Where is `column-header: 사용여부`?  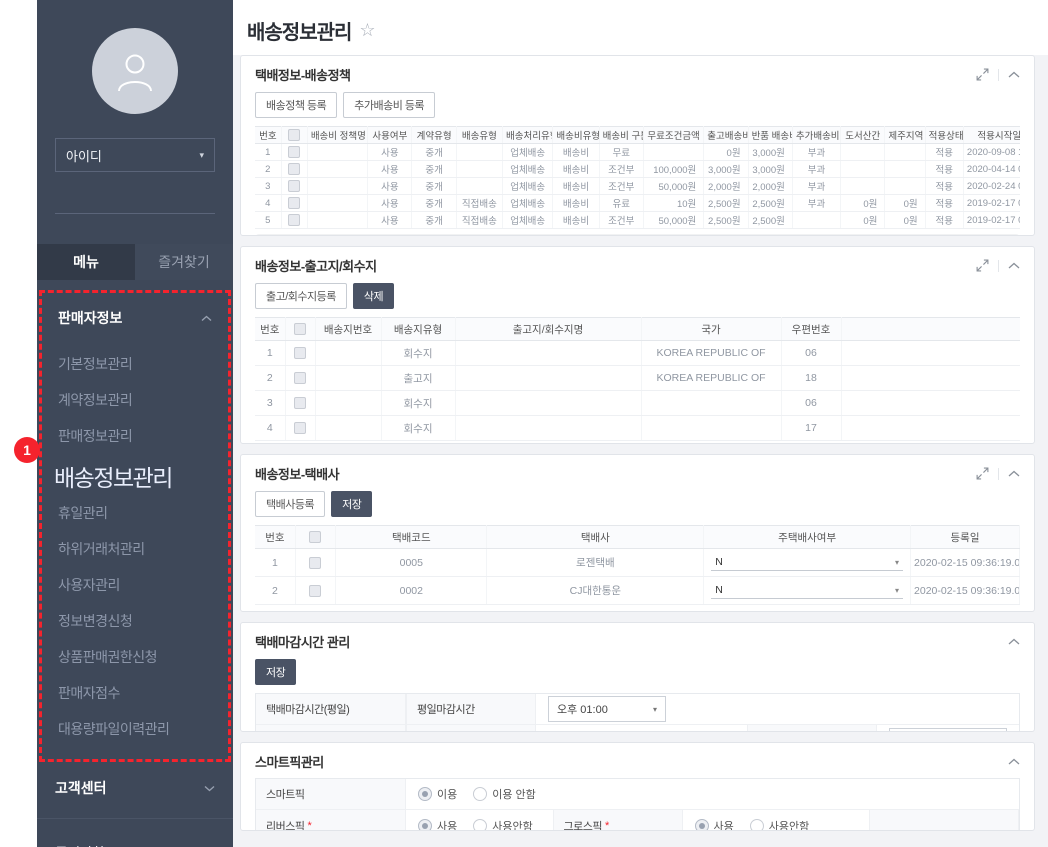
column-header: 사용여부 is located at coordinates (390, 135).